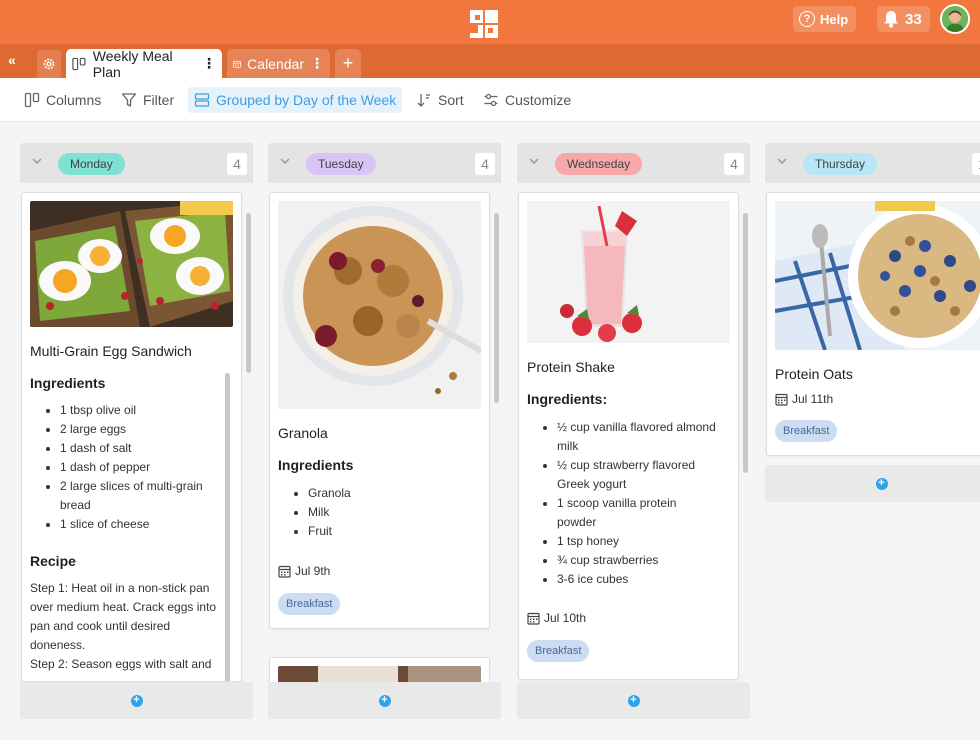 This screenshot has width=980, height=740. Describe the element at coordinates (145, 410) in the screenshot. I see `list-item: 1 tbsp olive oil` at that location.